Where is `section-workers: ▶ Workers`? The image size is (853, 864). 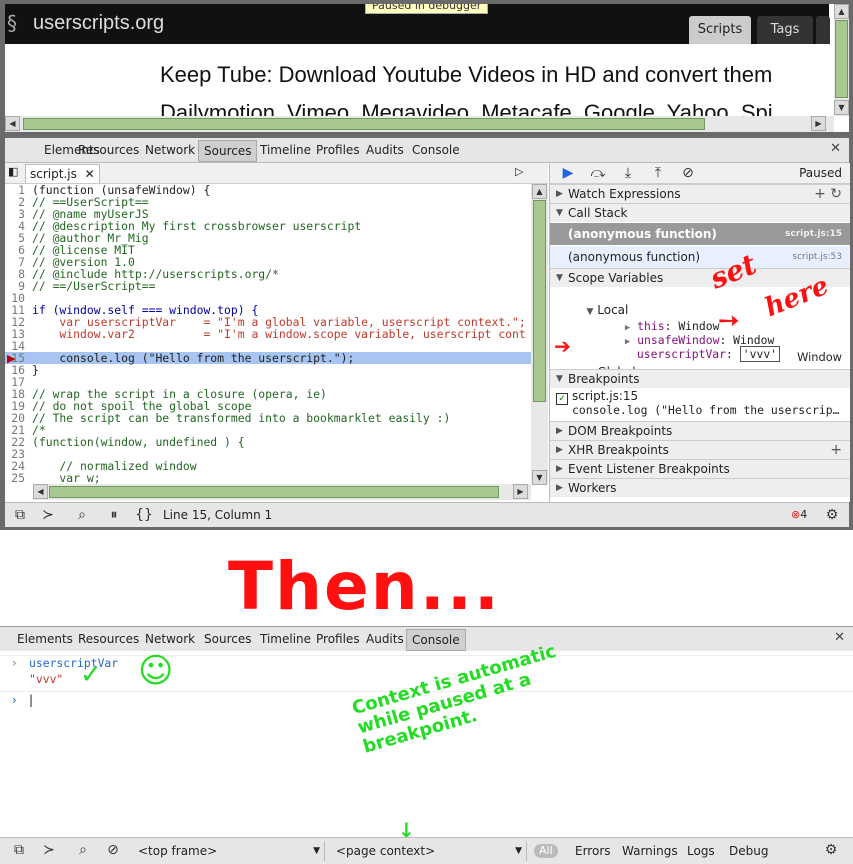
section-workers: ▶ Workers is located at coordinates (700, 487).